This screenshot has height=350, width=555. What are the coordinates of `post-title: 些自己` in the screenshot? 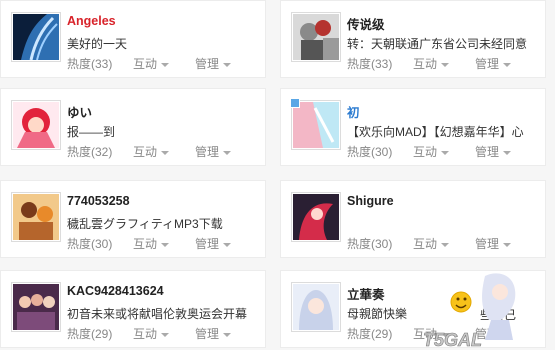 It's located at (498, 315).